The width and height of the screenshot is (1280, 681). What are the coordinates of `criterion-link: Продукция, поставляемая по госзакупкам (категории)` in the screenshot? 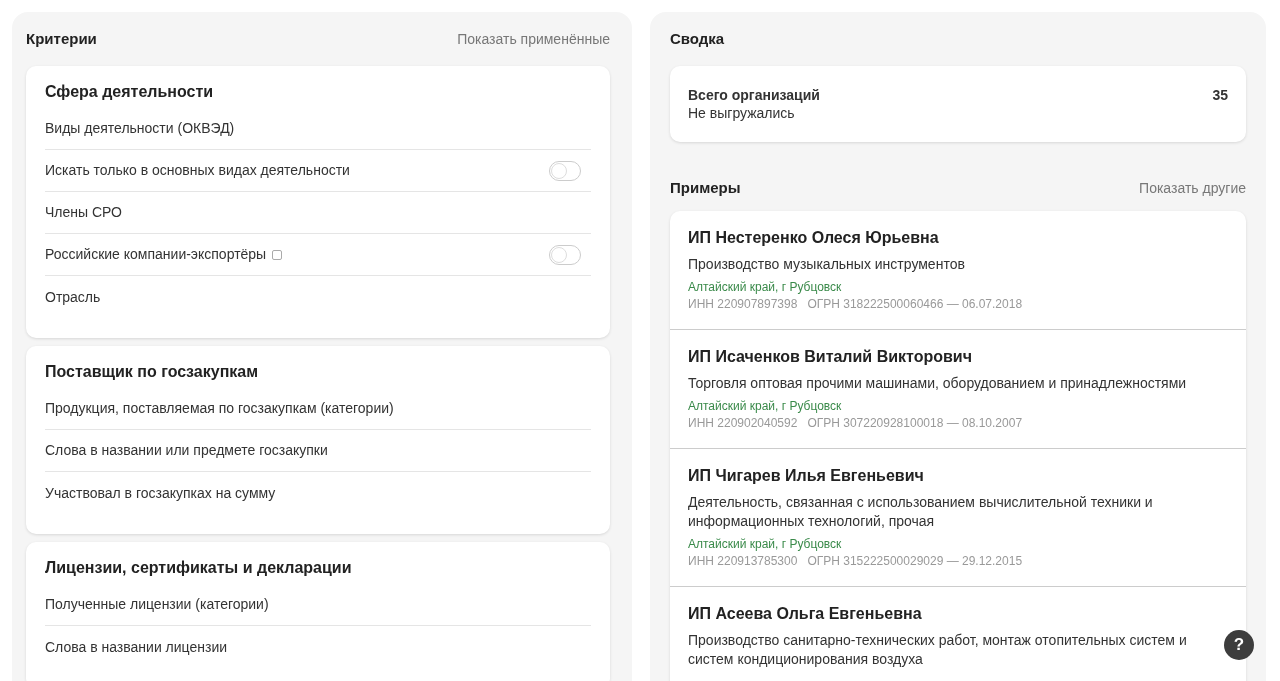 It's located at (219, 408).